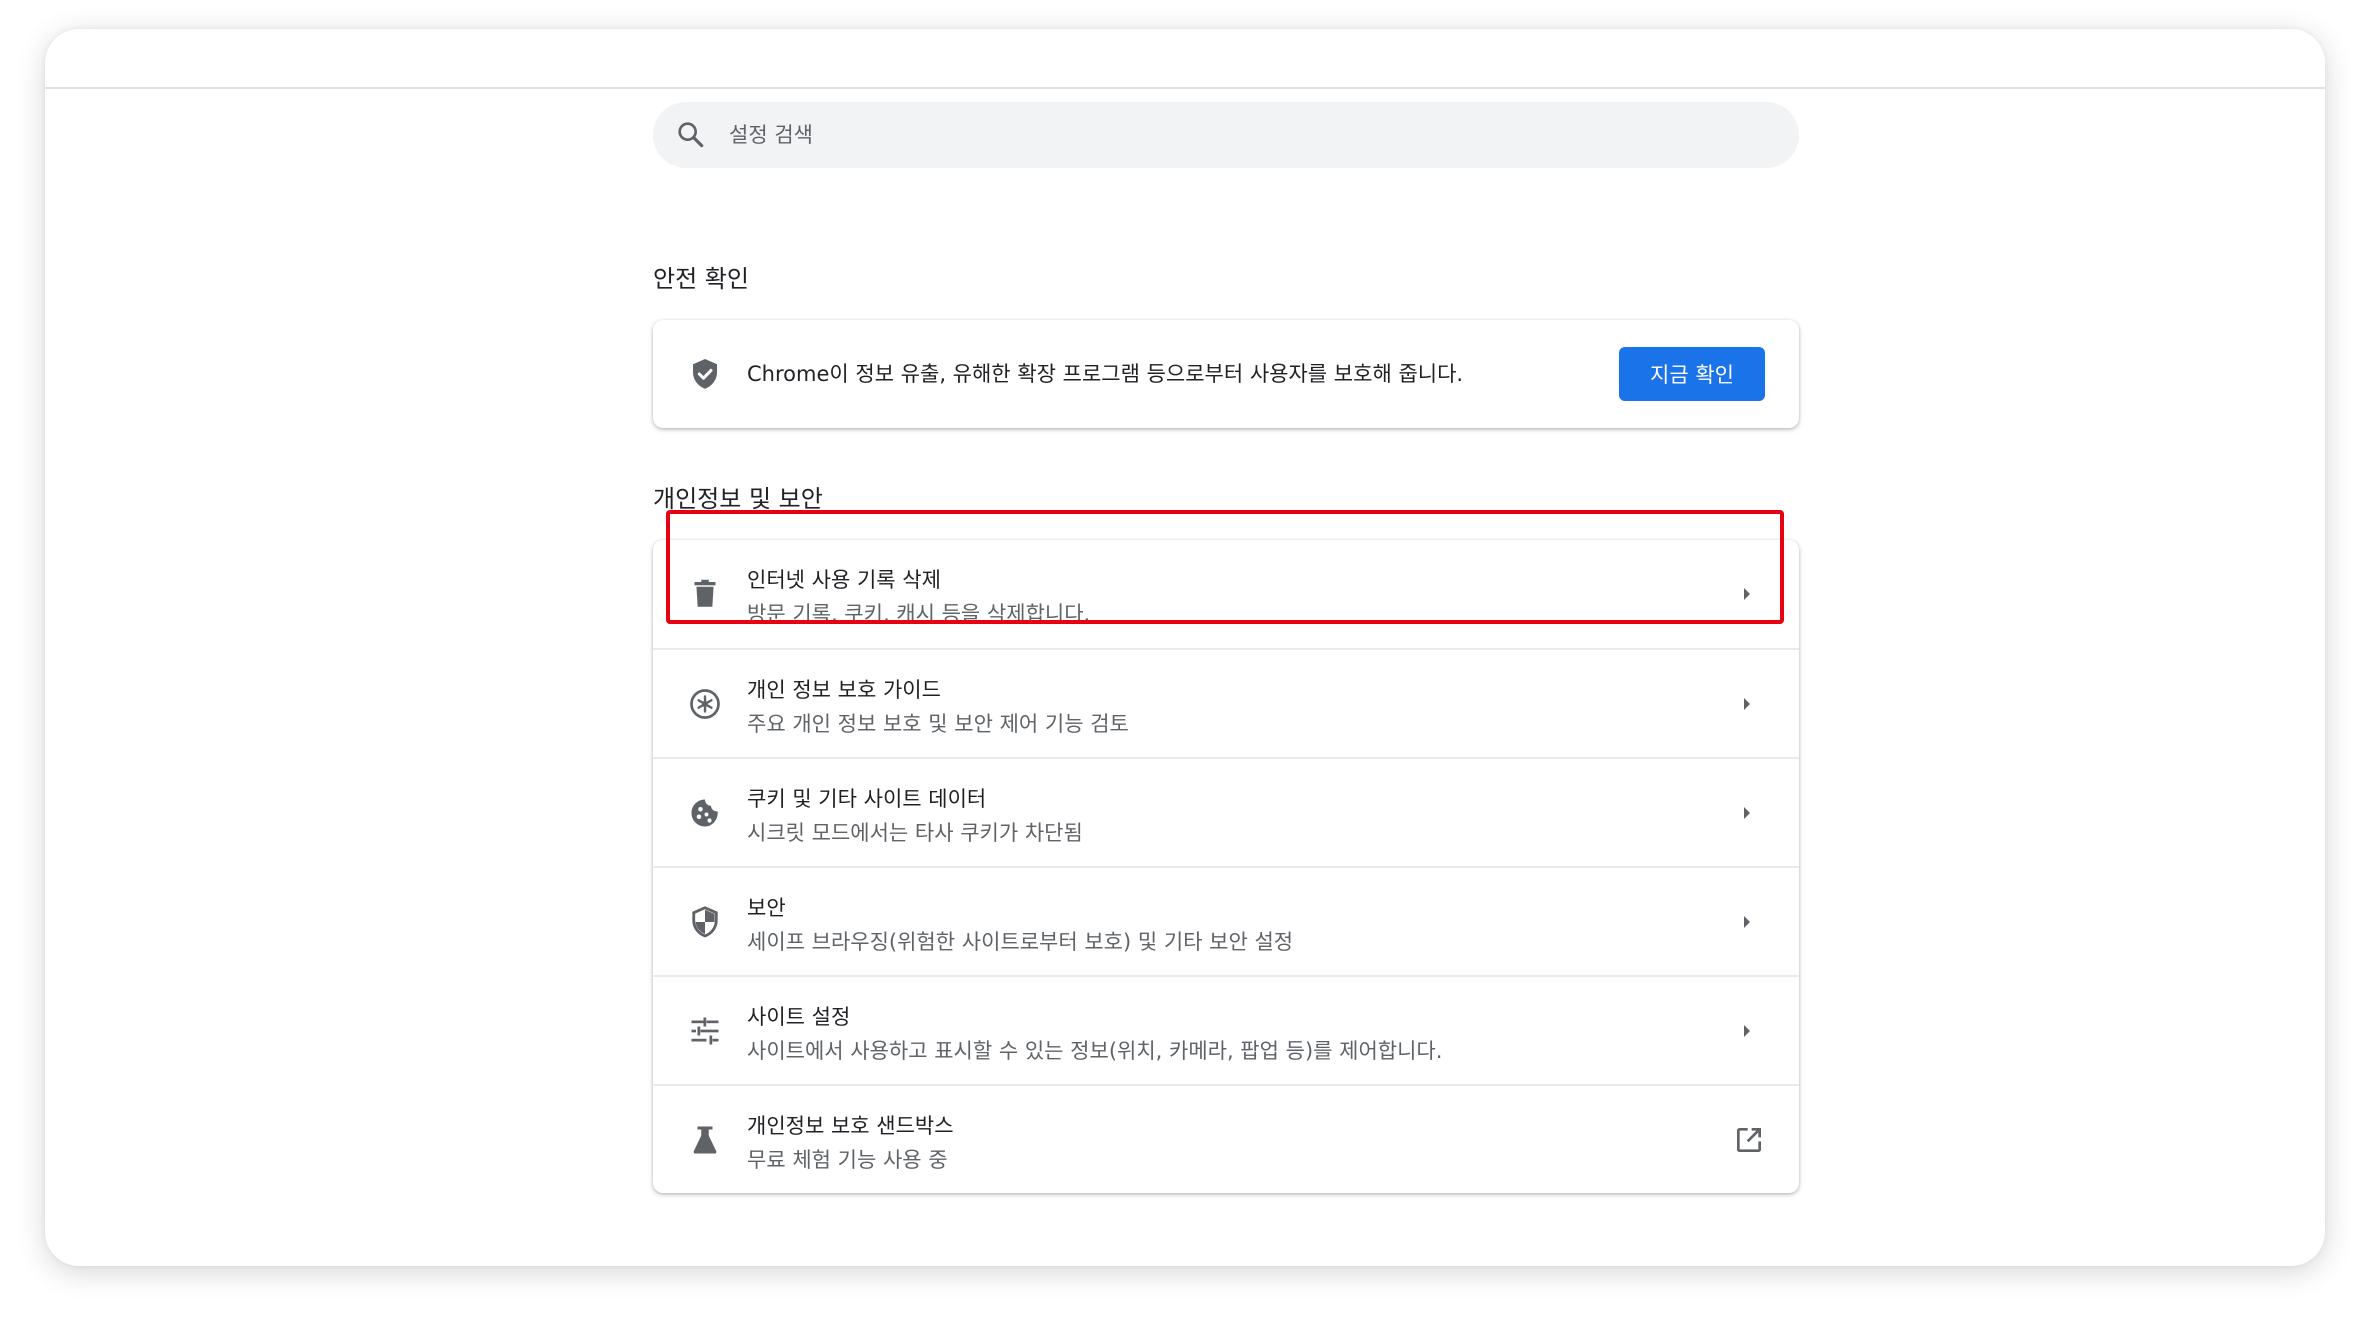 The width and height of the screenshot is (2370, 1326). I want to click on top-bar, so click(1185, 59).